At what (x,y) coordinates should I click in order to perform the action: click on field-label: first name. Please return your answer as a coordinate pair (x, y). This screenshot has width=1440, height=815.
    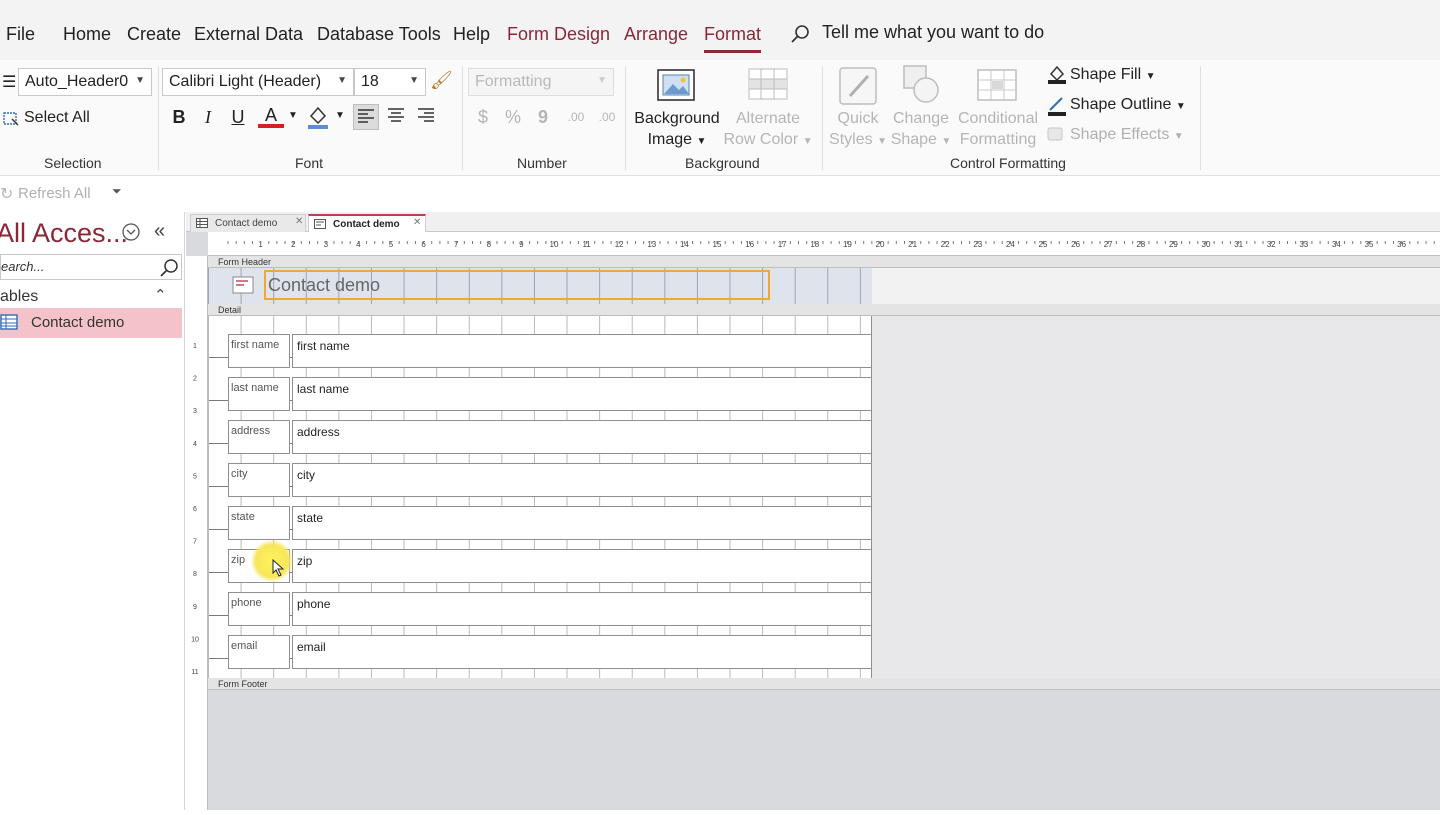
    Looking at the image, I should click on (259, 351).